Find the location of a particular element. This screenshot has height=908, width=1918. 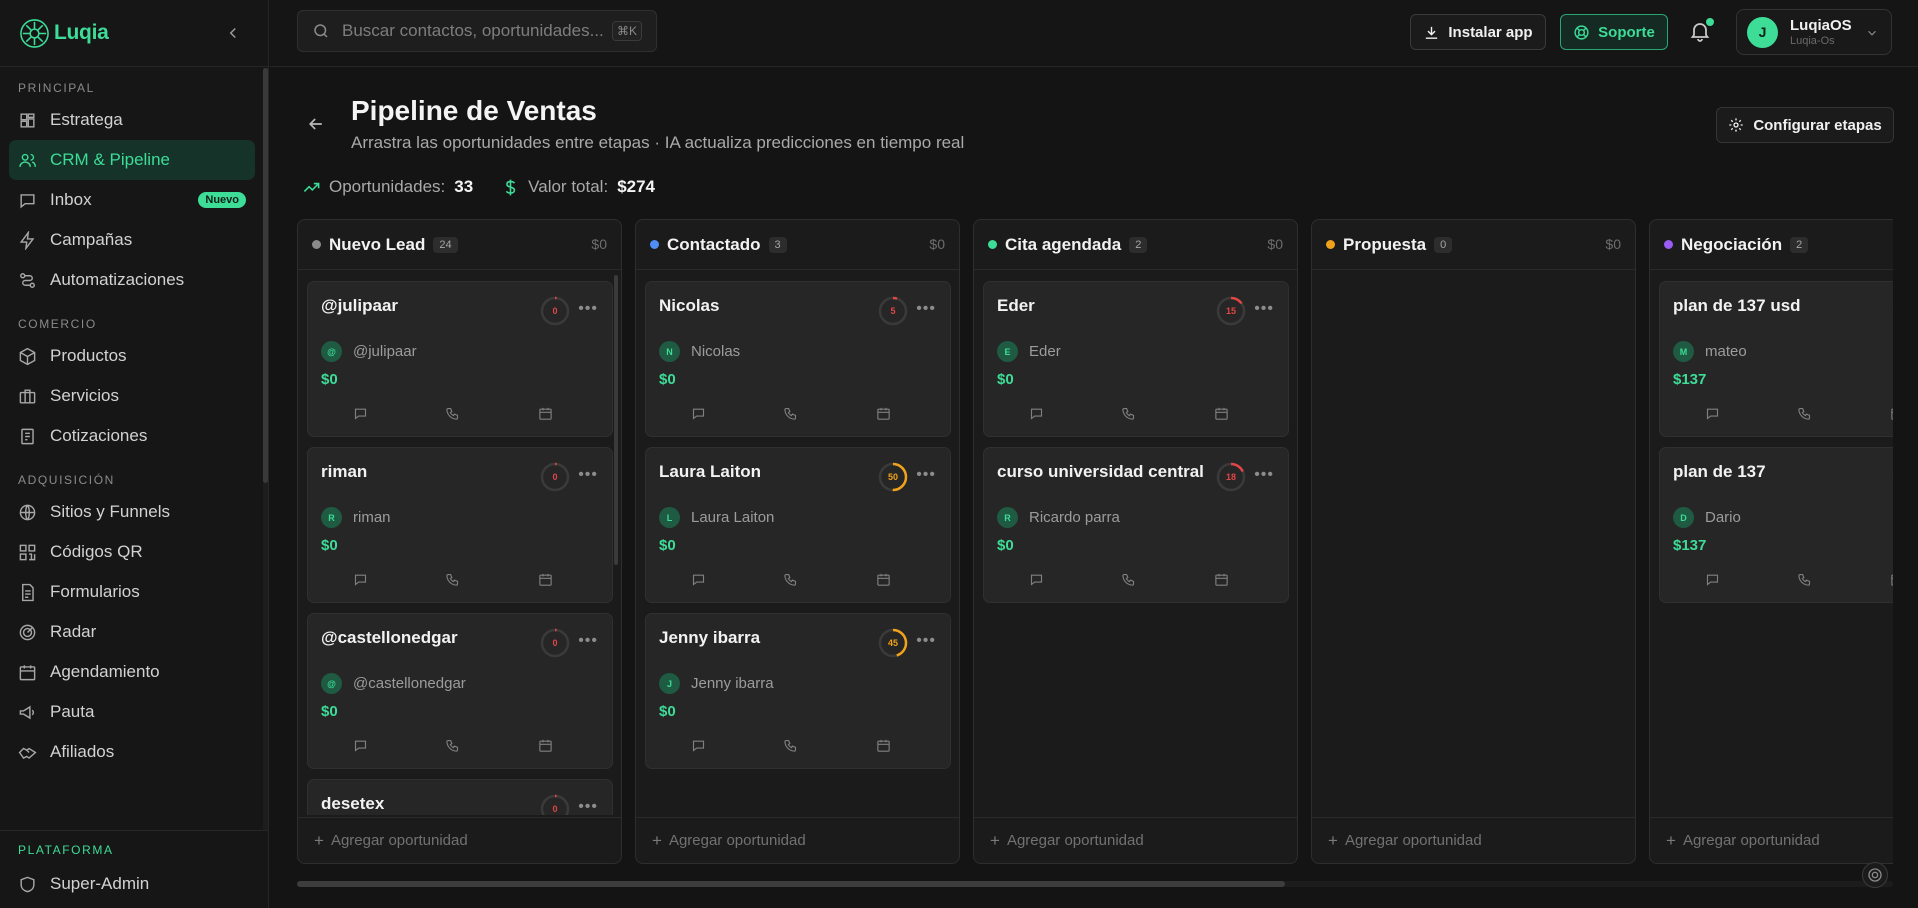

search-icon is located at coordinates (321, 31).